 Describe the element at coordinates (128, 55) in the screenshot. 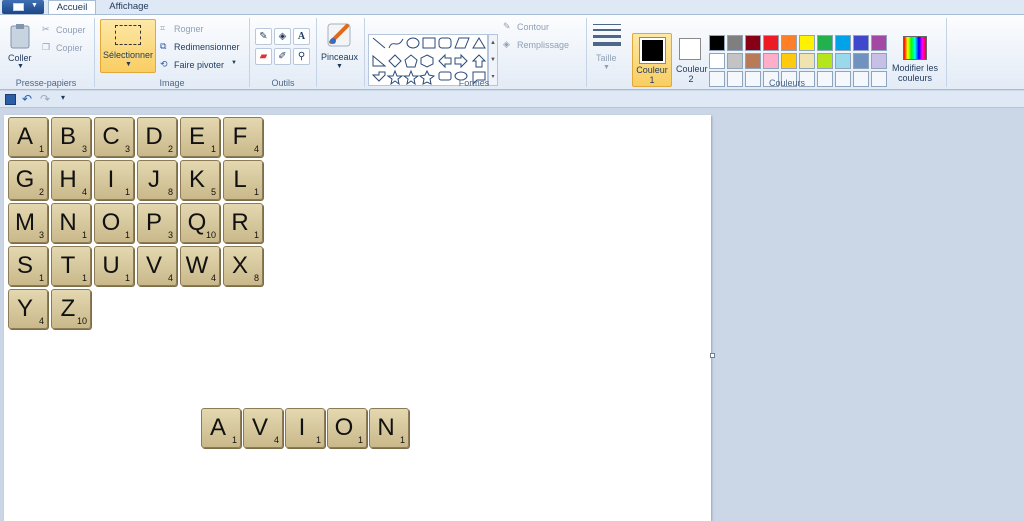

I see `select-label: Sélectionner` at that location.